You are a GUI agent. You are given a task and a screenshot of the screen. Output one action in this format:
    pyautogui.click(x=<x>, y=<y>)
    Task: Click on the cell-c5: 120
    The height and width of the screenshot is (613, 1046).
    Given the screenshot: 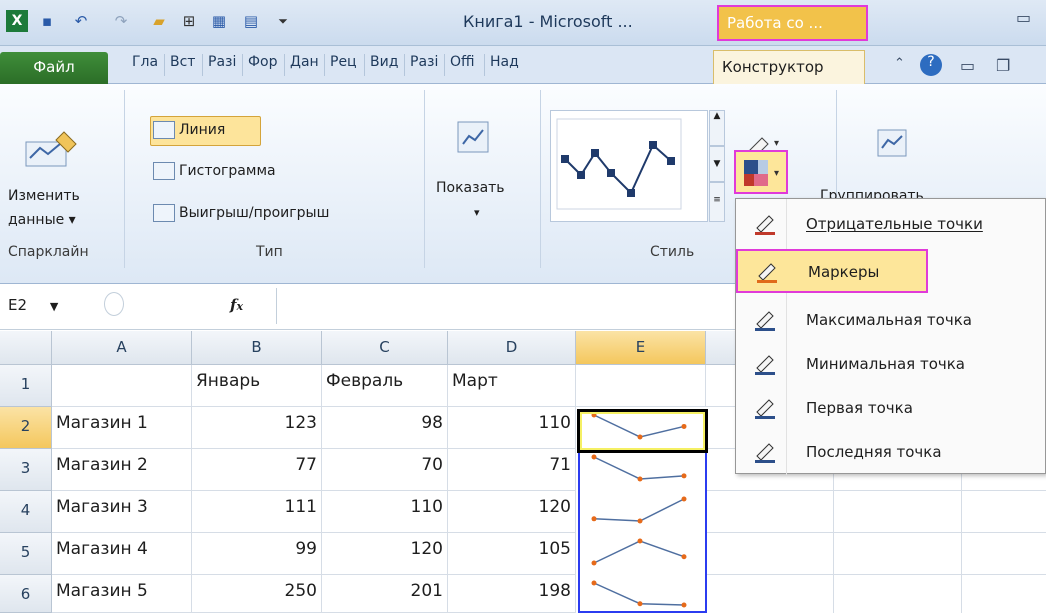 What is the action you would take?
    pyautogui.click(x=385, y=554)
    